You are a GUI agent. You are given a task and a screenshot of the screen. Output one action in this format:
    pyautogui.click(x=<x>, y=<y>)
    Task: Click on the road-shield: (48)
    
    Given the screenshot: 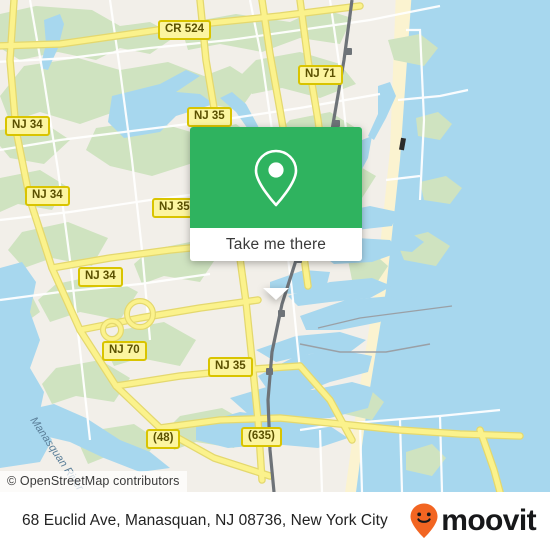 What is the action you would take?
    pyautogui.click(x=163, y=439)
    